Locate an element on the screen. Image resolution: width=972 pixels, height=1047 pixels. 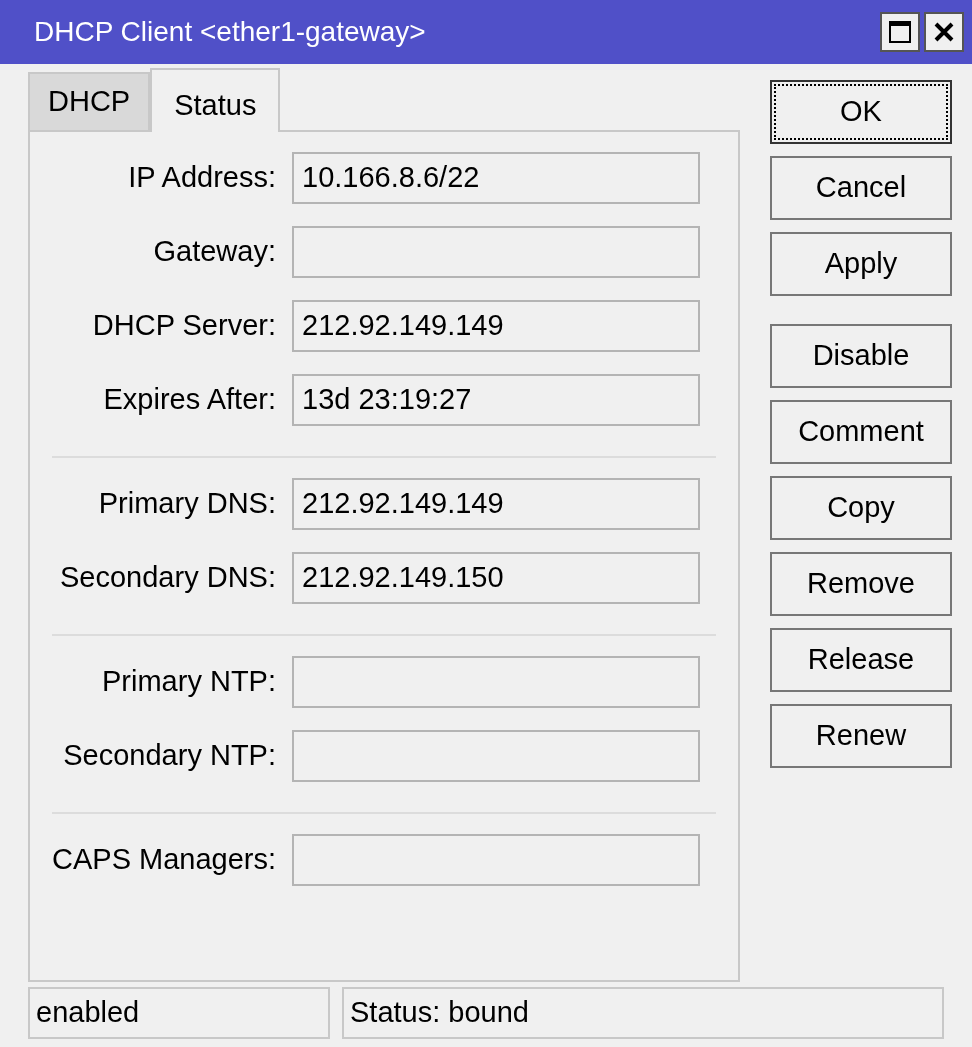
field-label: IP Address: is located at coordinates (202, 178).